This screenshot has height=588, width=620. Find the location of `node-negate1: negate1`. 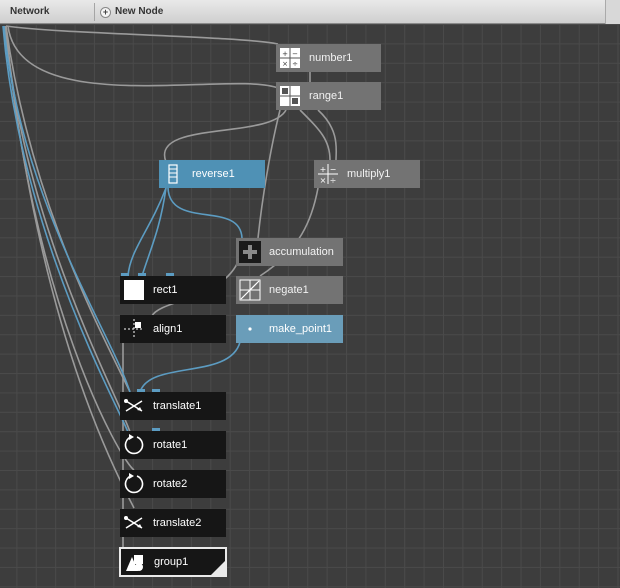

node-negate1: negate1 is located at coordinates (289, 290).